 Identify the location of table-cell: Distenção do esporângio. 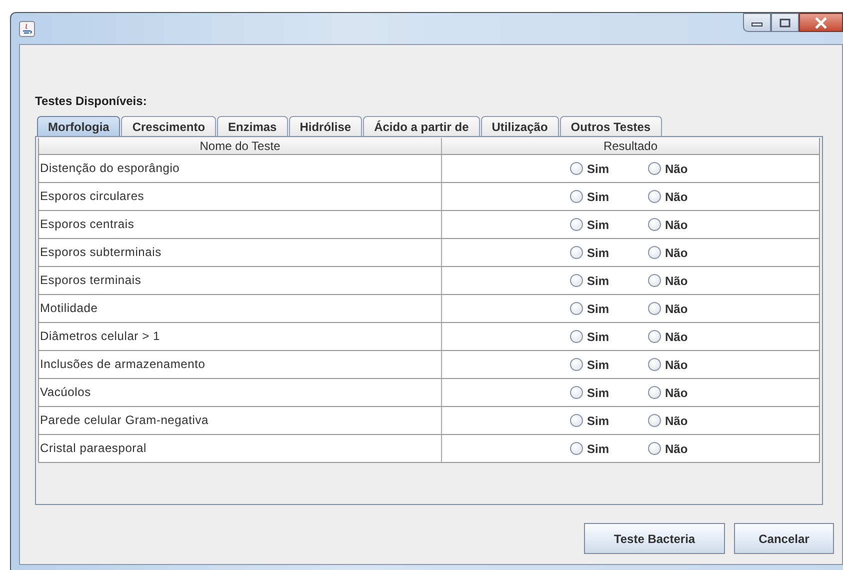
(240, 168).